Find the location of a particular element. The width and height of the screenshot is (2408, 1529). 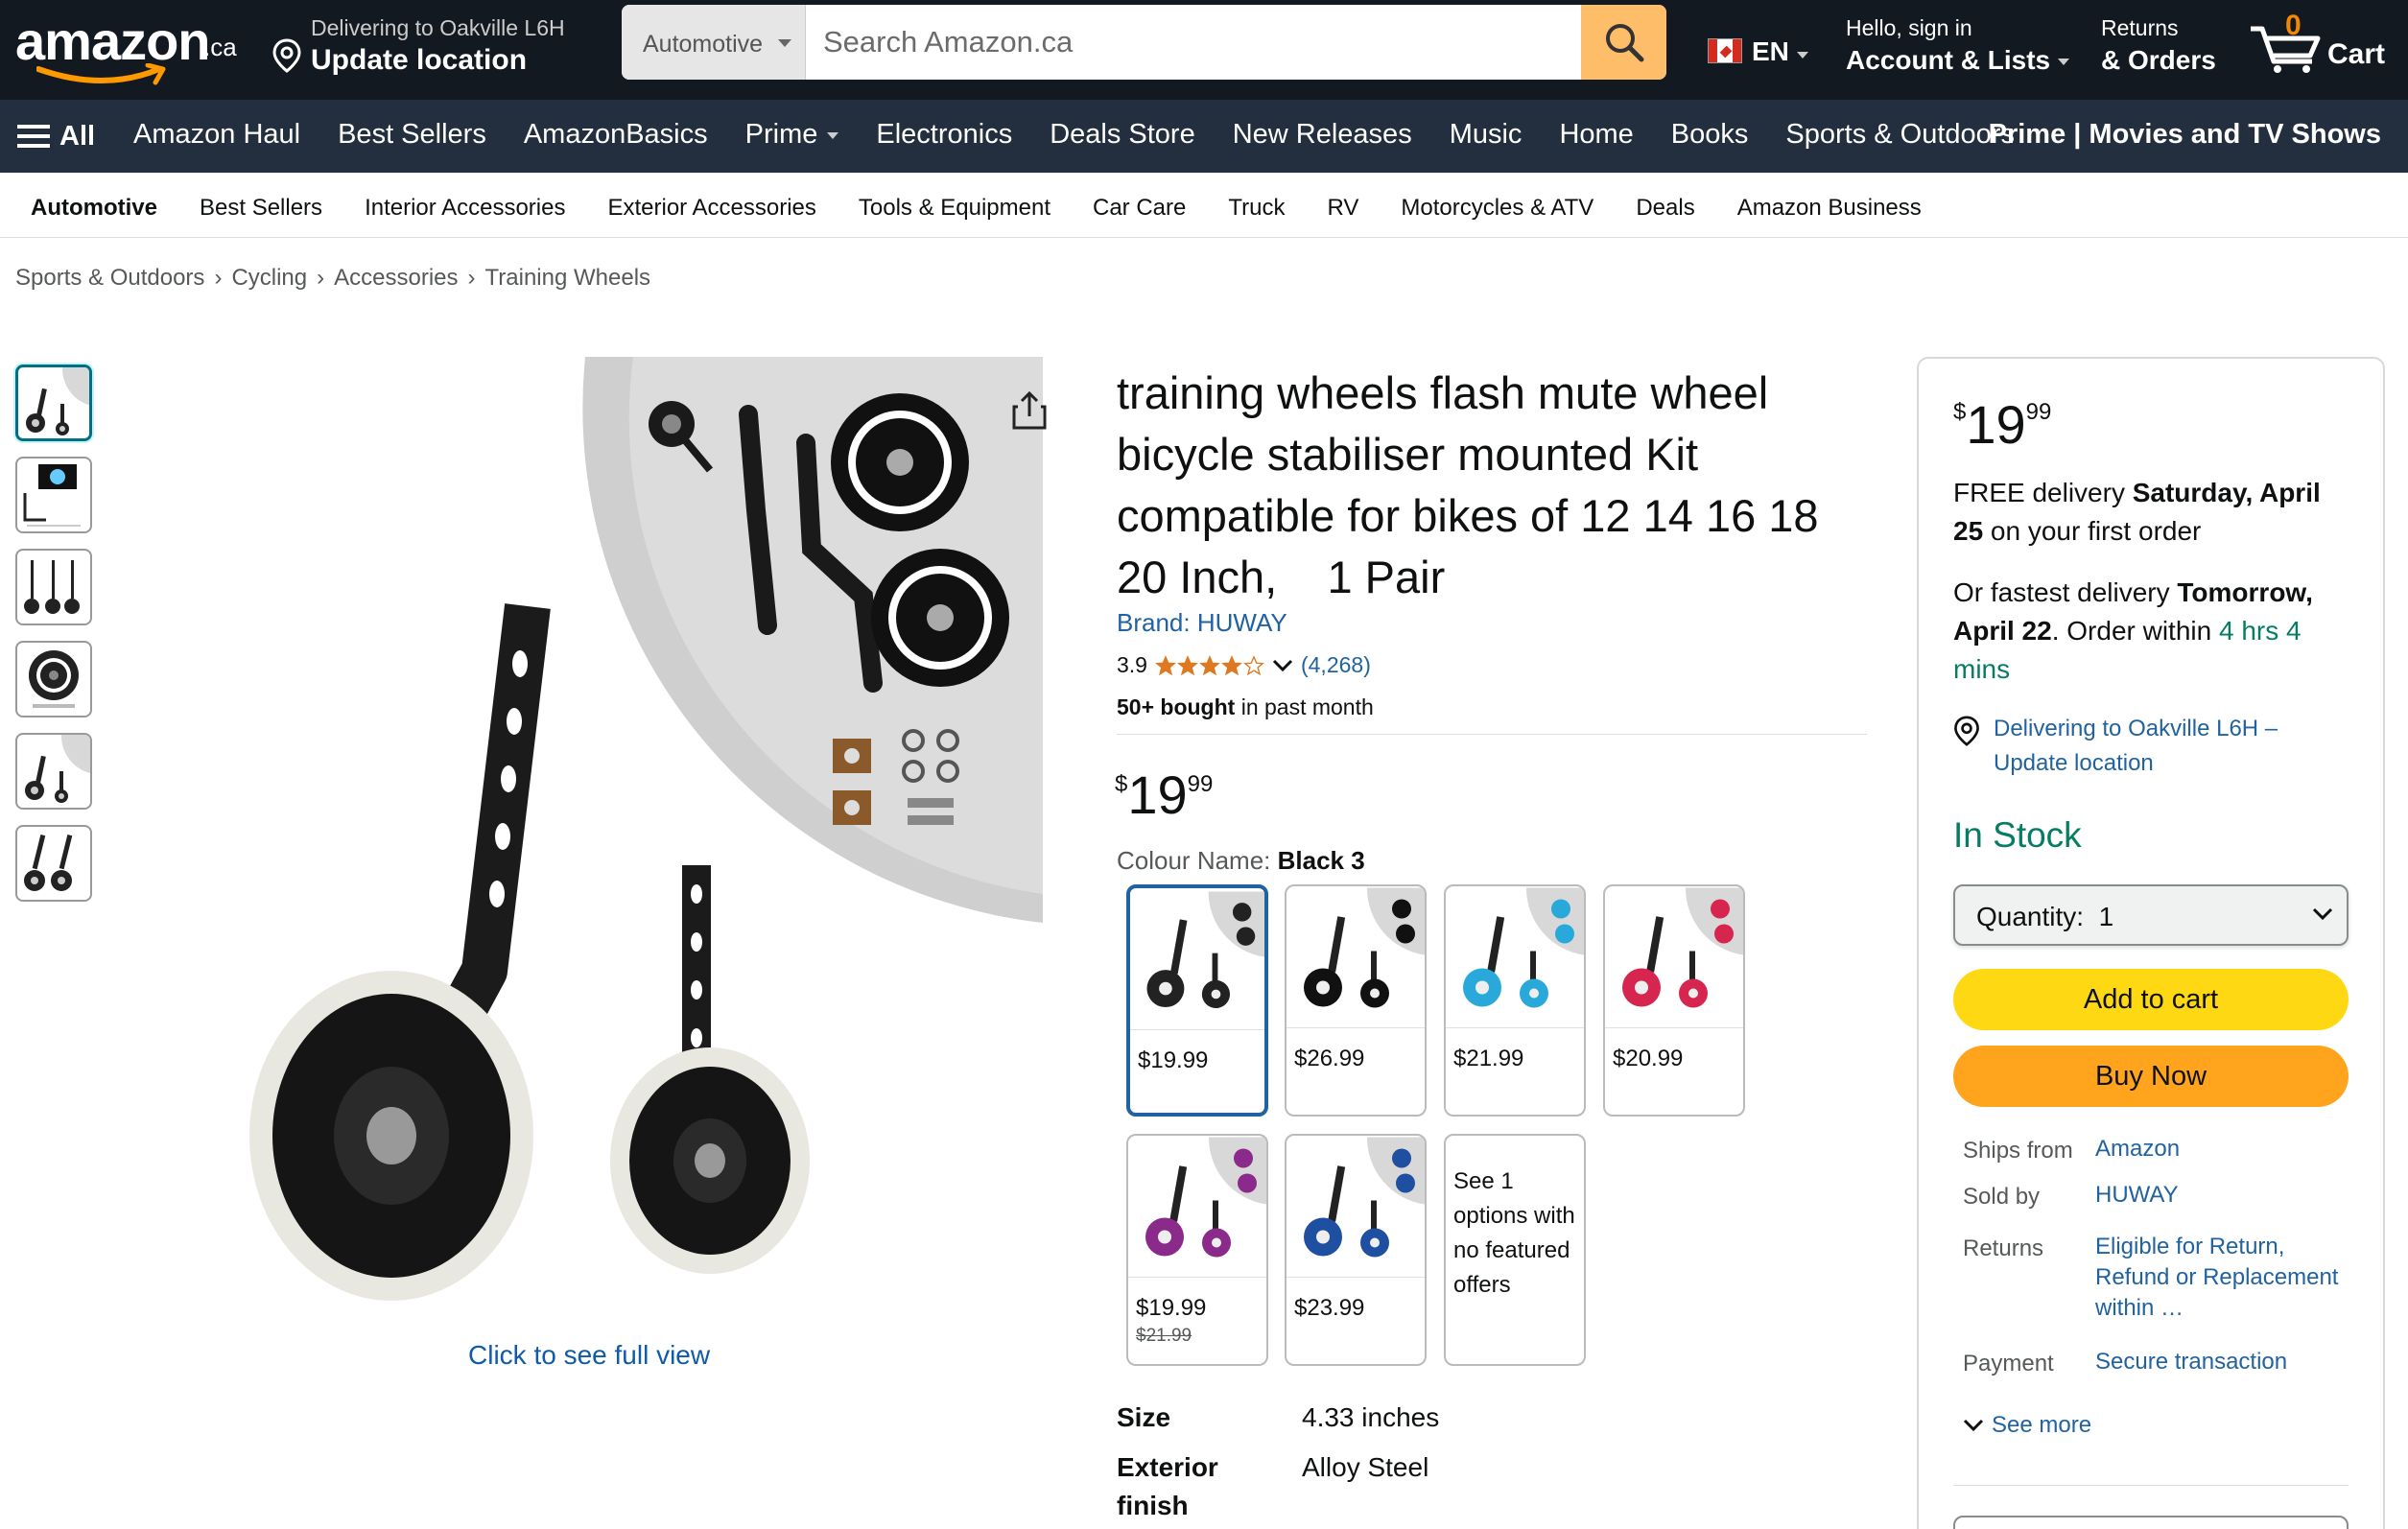

nav-item-amazon-haul: Amazon Haul is located at coordinates (235, 135).